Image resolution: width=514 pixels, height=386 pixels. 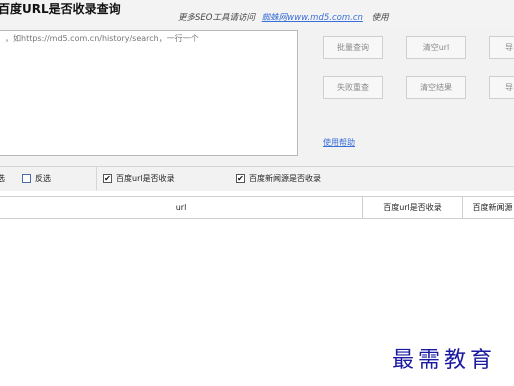 I want to click on clear-results-button: 清空结果, so click(x=436, y=87).